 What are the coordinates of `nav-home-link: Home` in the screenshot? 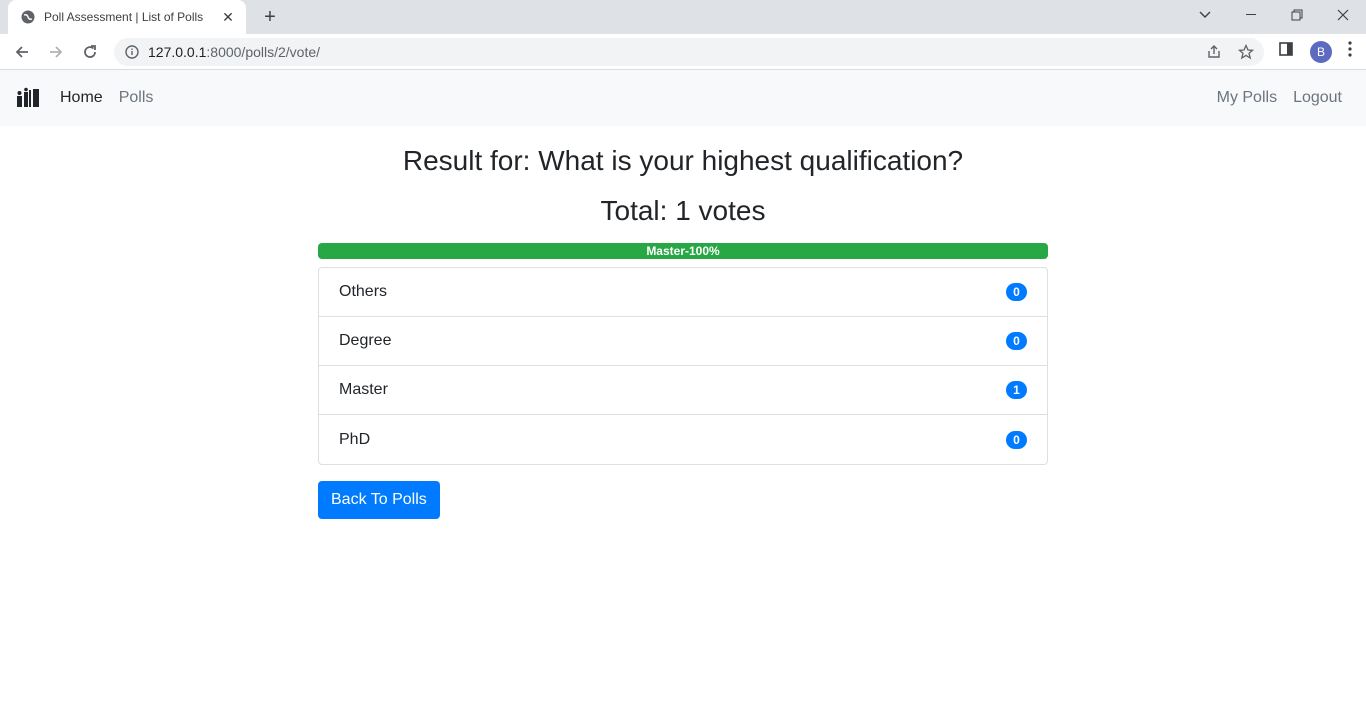 It's located at (81, 98).